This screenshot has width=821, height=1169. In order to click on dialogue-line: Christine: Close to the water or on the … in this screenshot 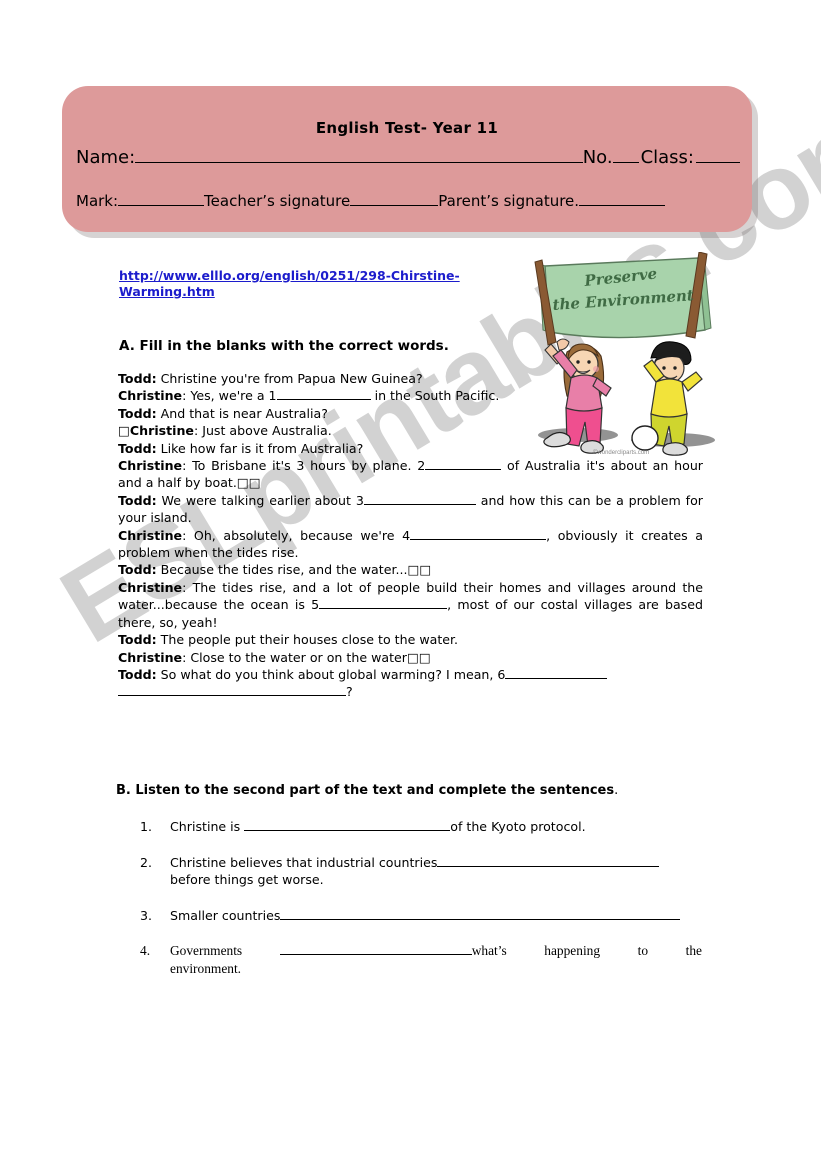, I will do `click(410, 657)`.